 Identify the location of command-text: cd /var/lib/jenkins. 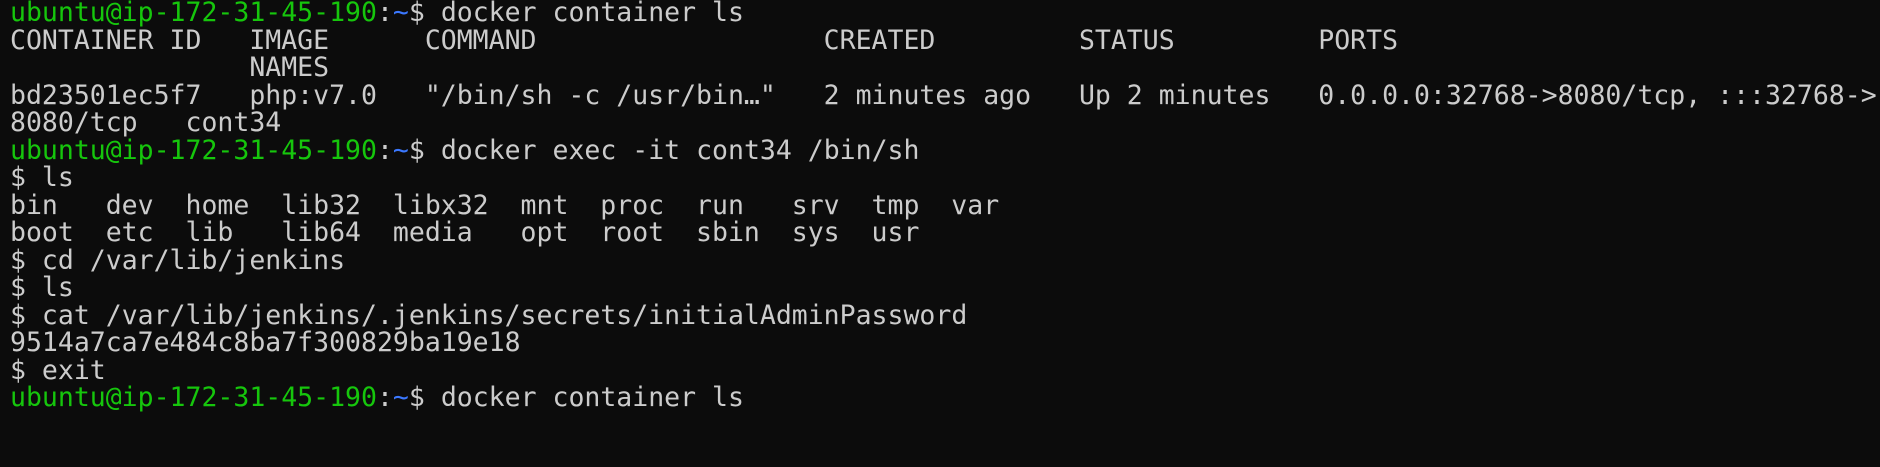
(193, 260).